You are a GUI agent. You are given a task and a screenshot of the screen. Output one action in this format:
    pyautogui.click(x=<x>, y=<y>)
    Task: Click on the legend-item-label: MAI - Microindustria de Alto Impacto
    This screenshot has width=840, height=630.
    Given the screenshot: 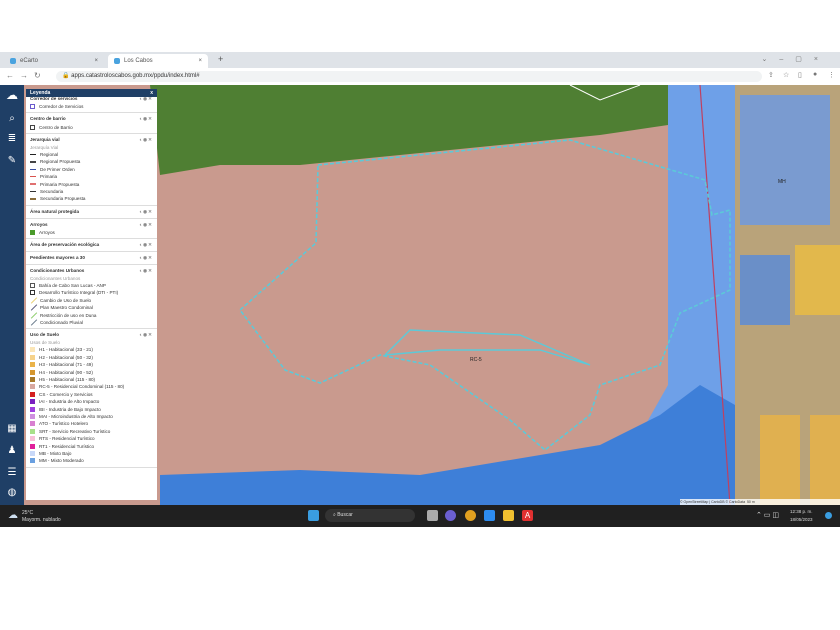 What is the action you would take?
    pyautogui.click(x=76, y=416)
    